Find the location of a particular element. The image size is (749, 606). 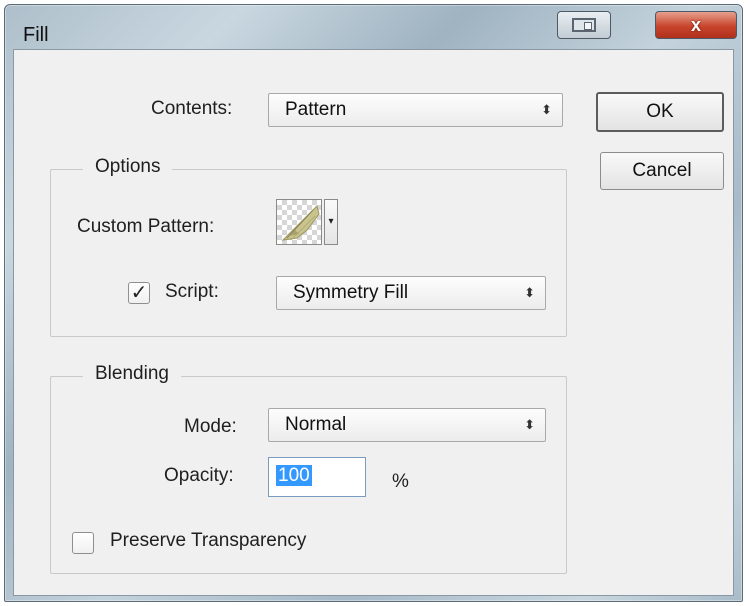

pattern-swatch is located at coordinates (299, 222).